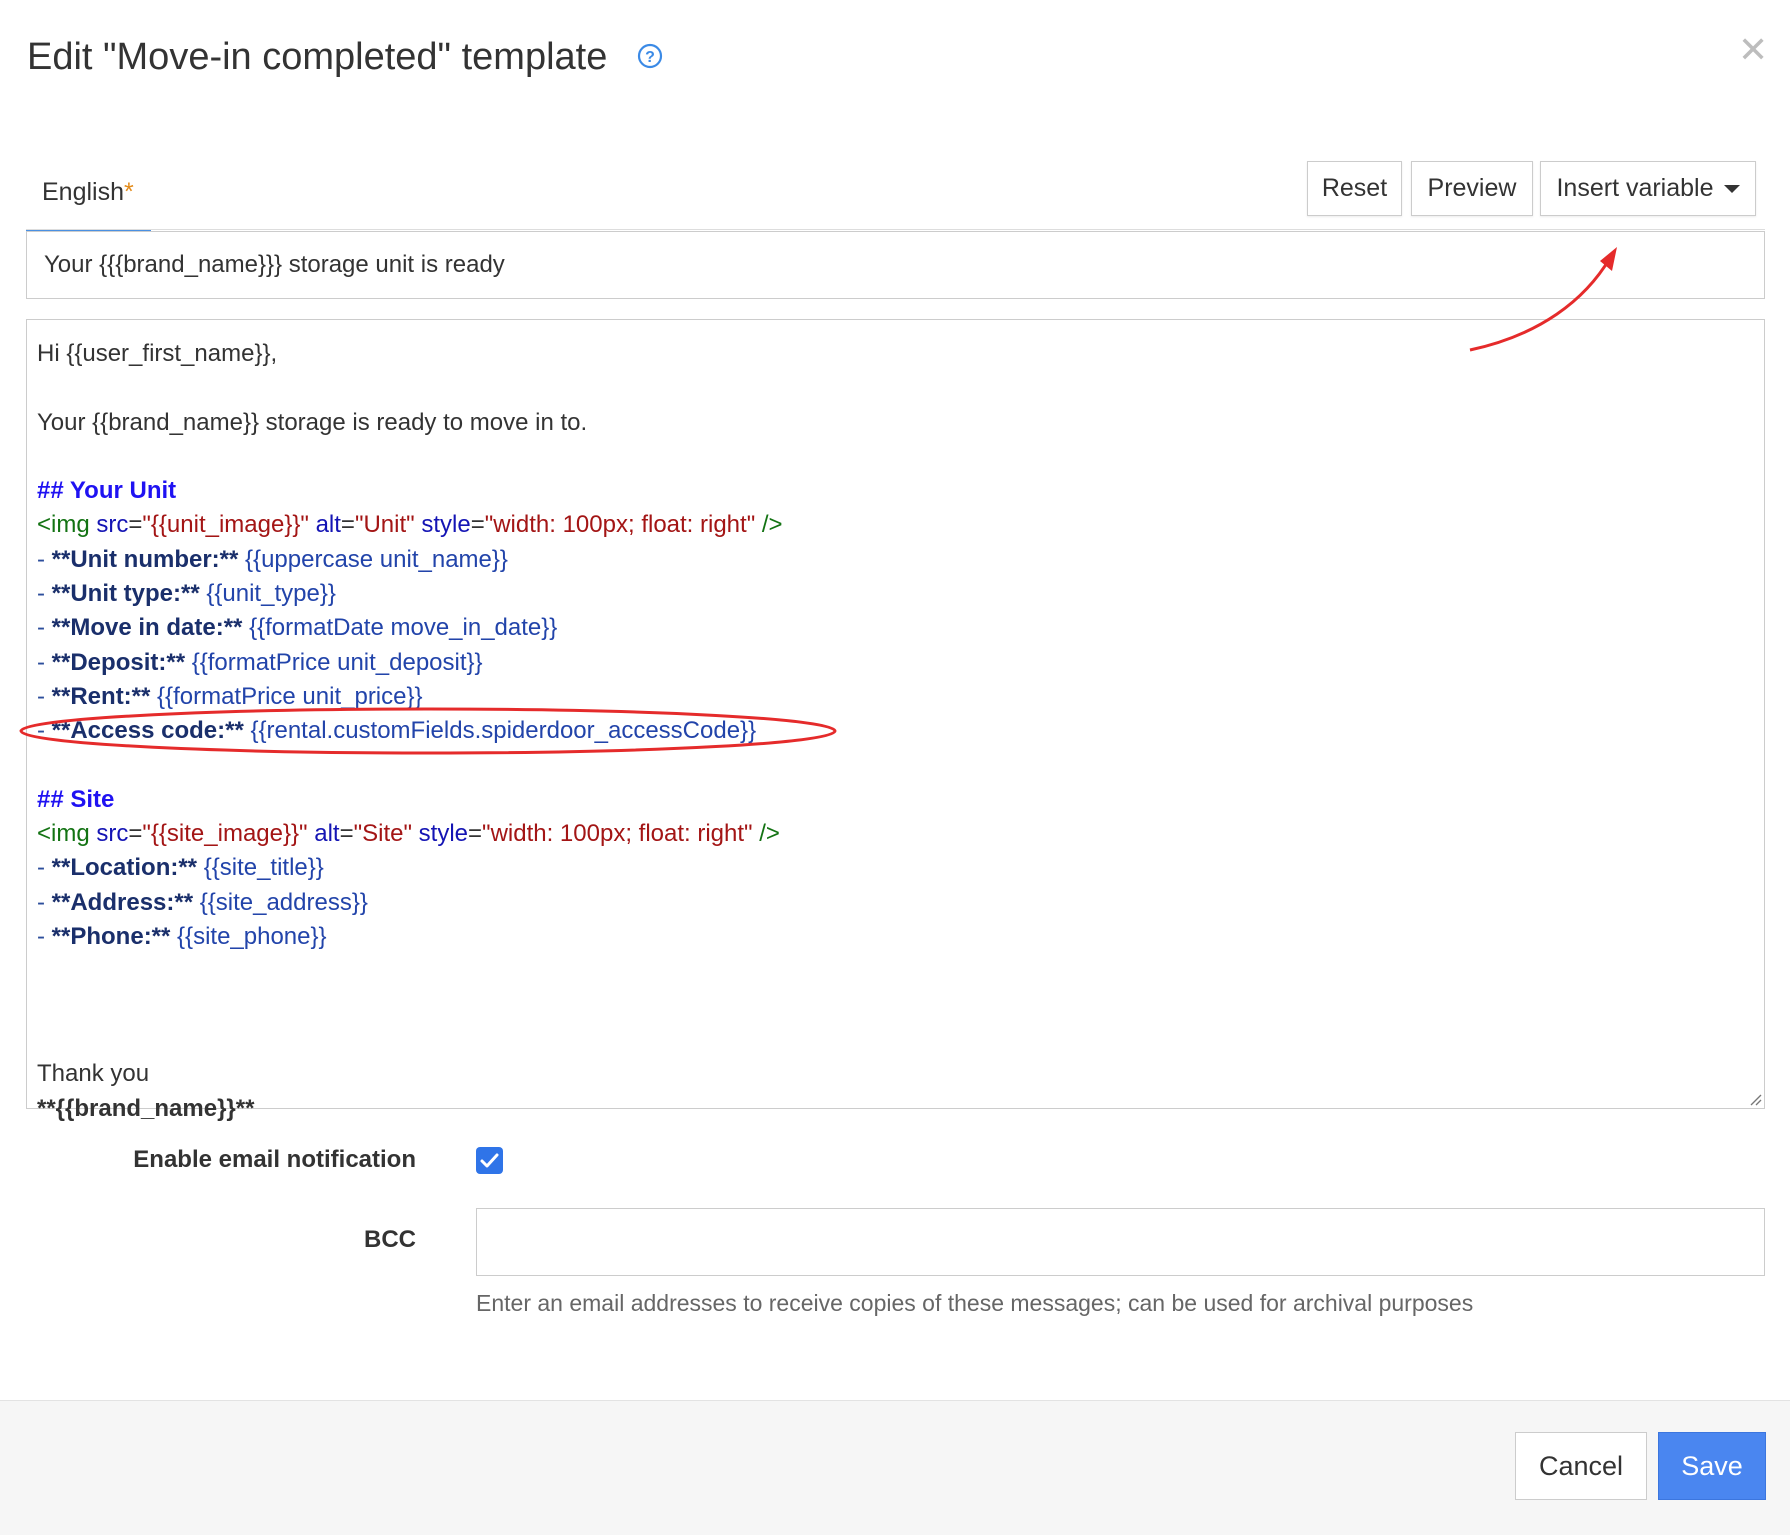 The width and height of the screenshot is (1790, 1535). What do you see at coordinates (157, 353) in the screenshot?
I see `editor-line: Hi {{user_first_name}},` at bounding box center [157, 353].